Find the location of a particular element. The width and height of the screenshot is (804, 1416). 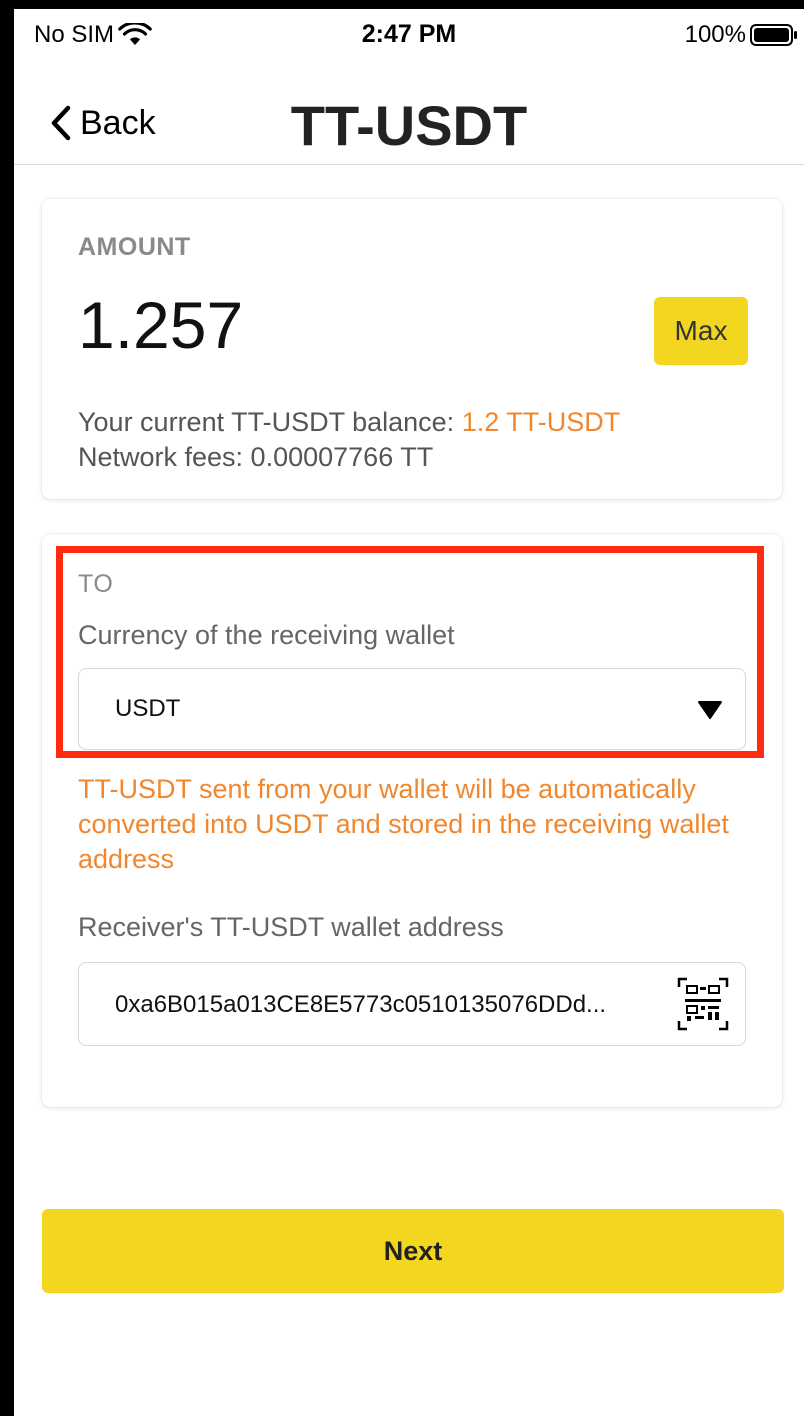

max-button: Max is located at coordinates (701, 331).